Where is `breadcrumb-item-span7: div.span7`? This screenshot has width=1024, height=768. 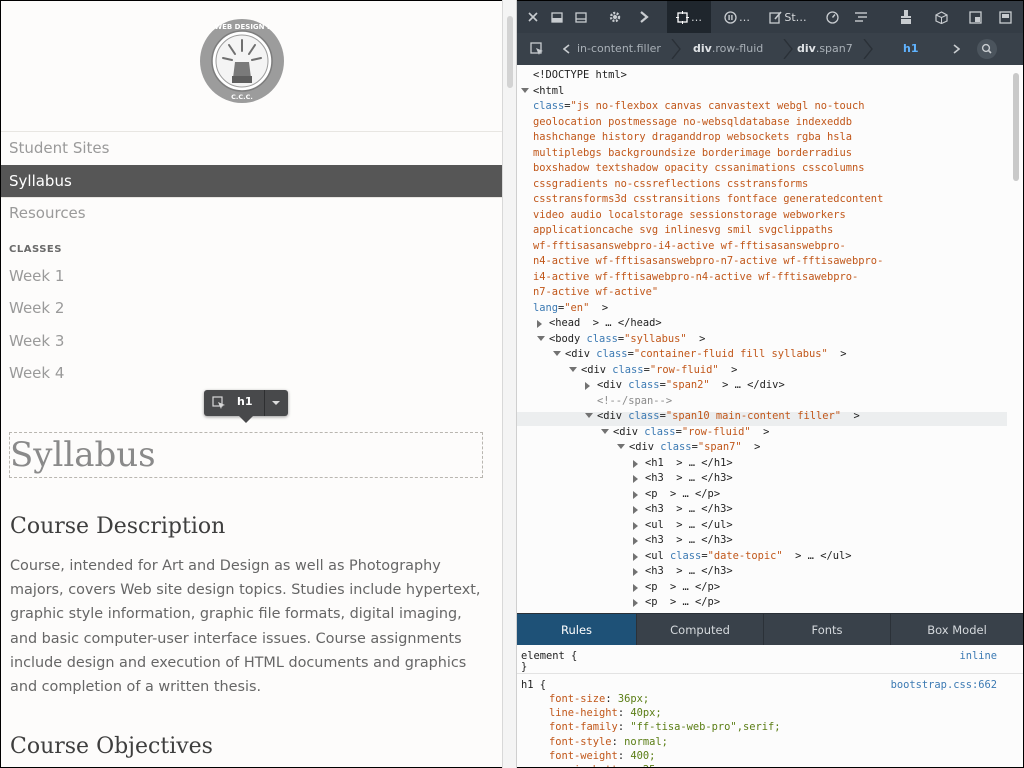 breadcrumb-item-span7: div.span7 is located at coordinates (825, 49).